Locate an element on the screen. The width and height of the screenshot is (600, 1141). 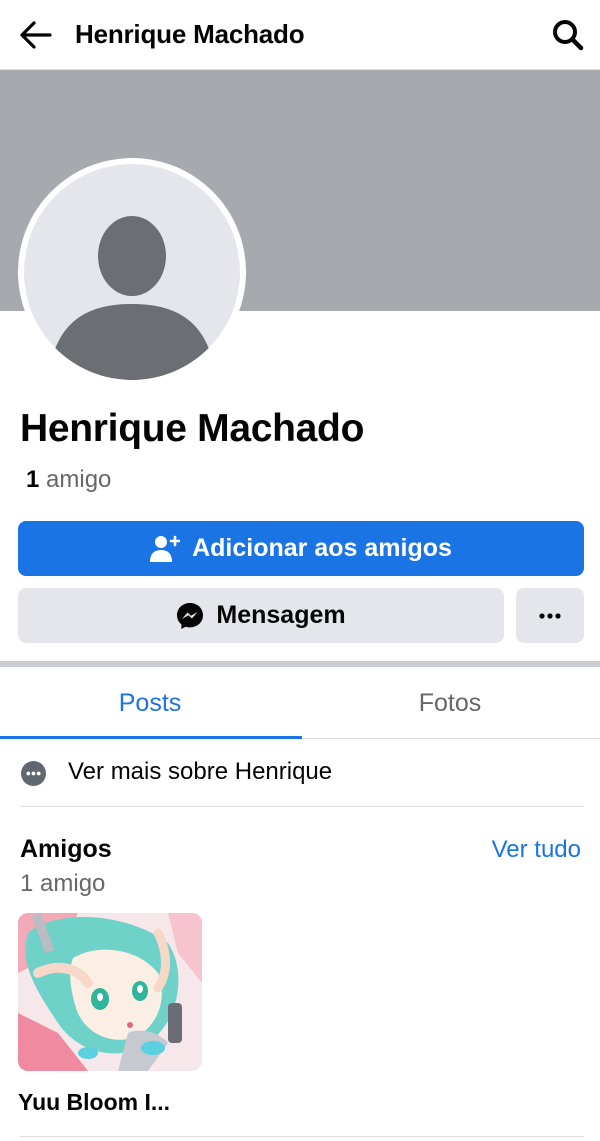
friend-count-label: amigo is located at coordinates (79, 479).